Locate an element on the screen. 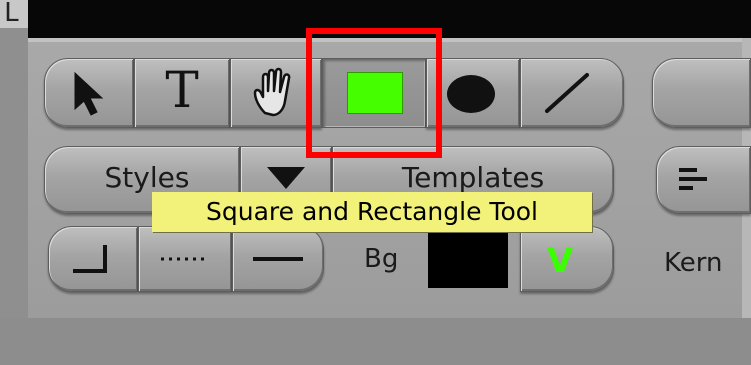 Image resolution: width=751 pixels, height=365 pixels. text-icon: T is located at coordinates (182, 90).